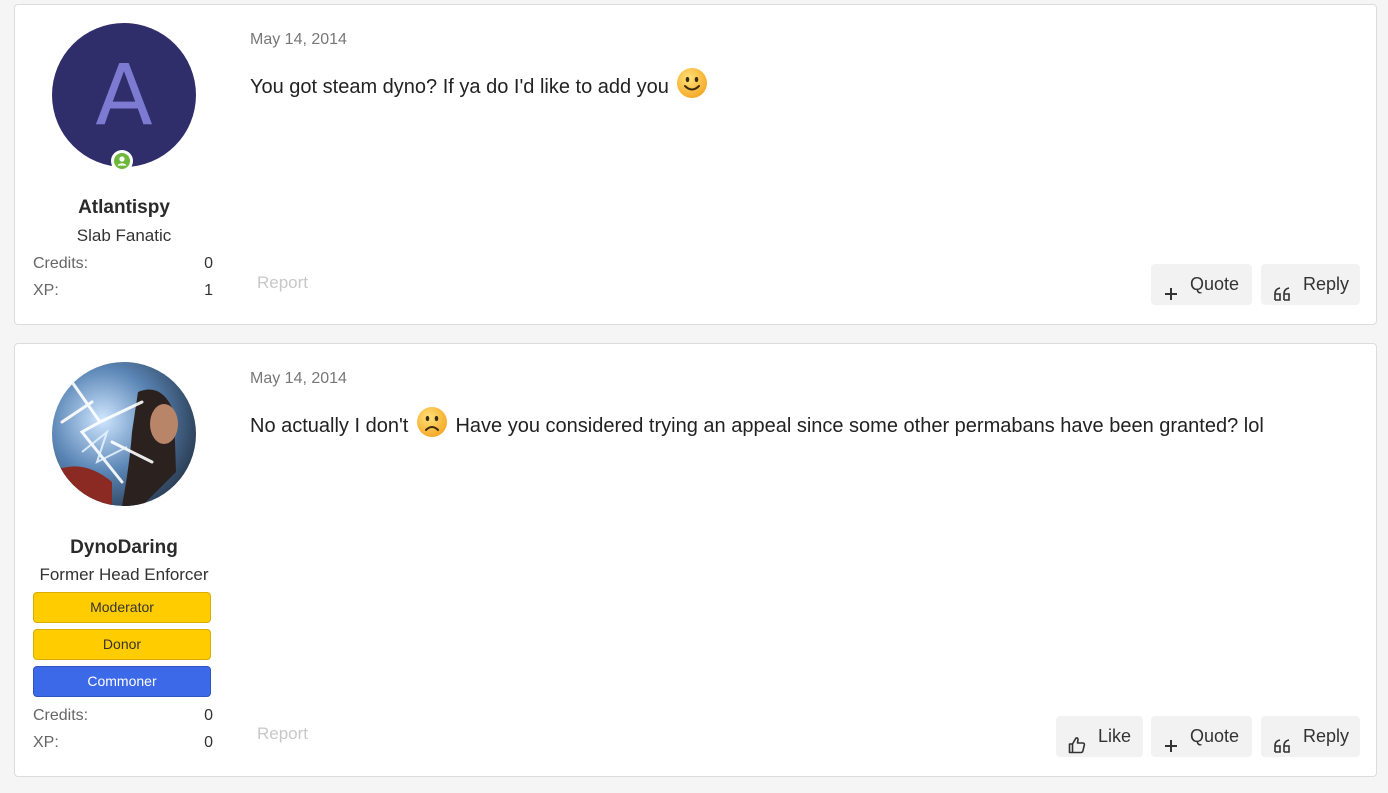  What do you see at coordinates (124, 574) in the screenshot?
I see `user-title: Former Head Enforcer` at bounding box center [124, 574].